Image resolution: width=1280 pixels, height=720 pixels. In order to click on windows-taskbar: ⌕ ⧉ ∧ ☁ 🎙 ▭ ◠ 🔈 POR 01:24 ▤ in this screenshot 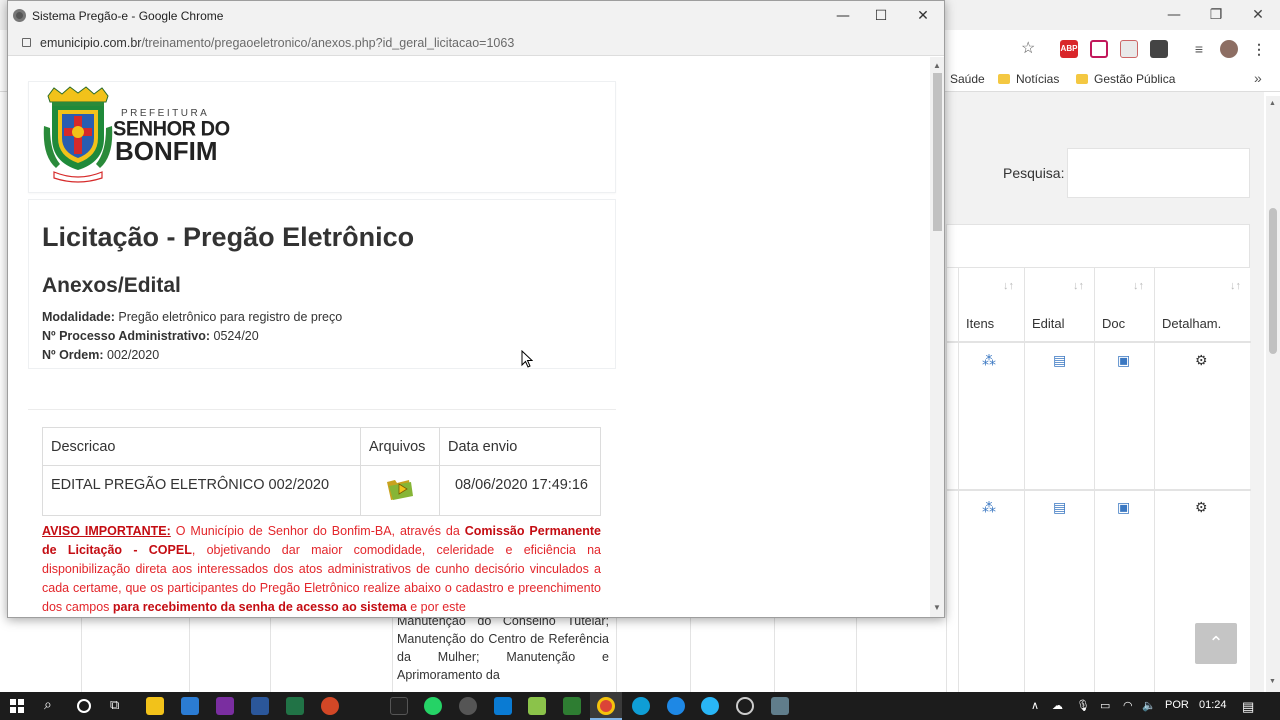, I will do `click(640, 706)`.